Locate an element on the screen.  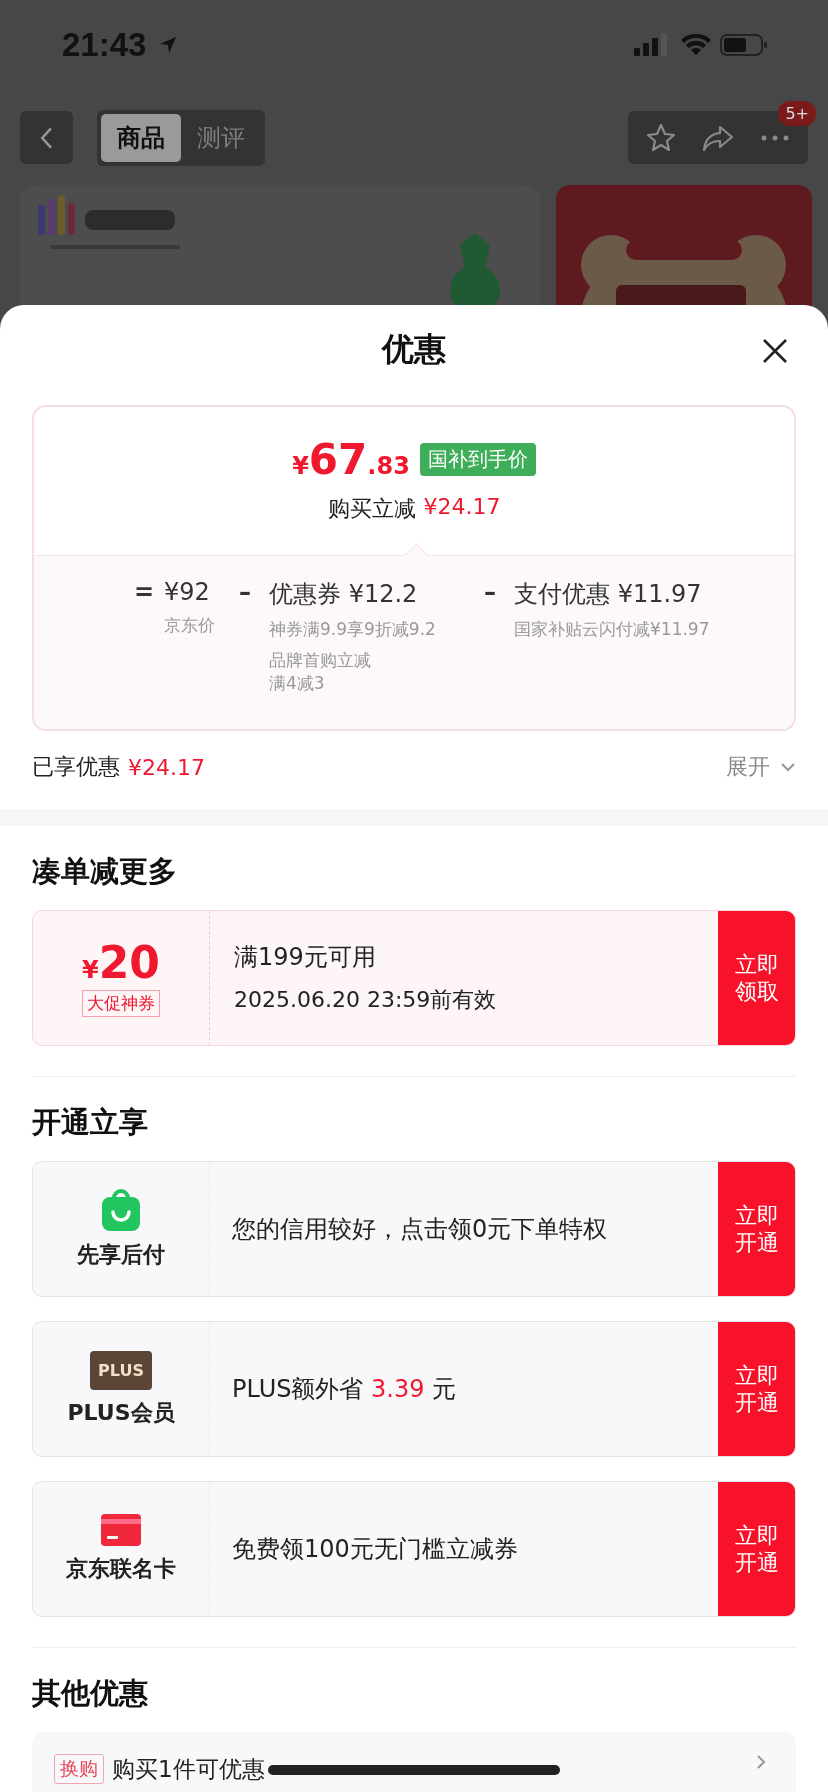
wifi-icon is located at coordinates (696, 45).